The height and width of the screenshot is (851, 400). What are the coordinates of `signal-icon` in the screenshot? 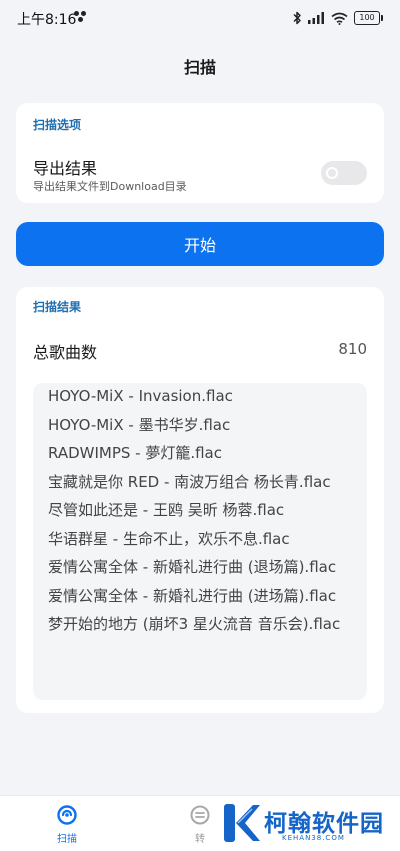 It's located at (316, 18).